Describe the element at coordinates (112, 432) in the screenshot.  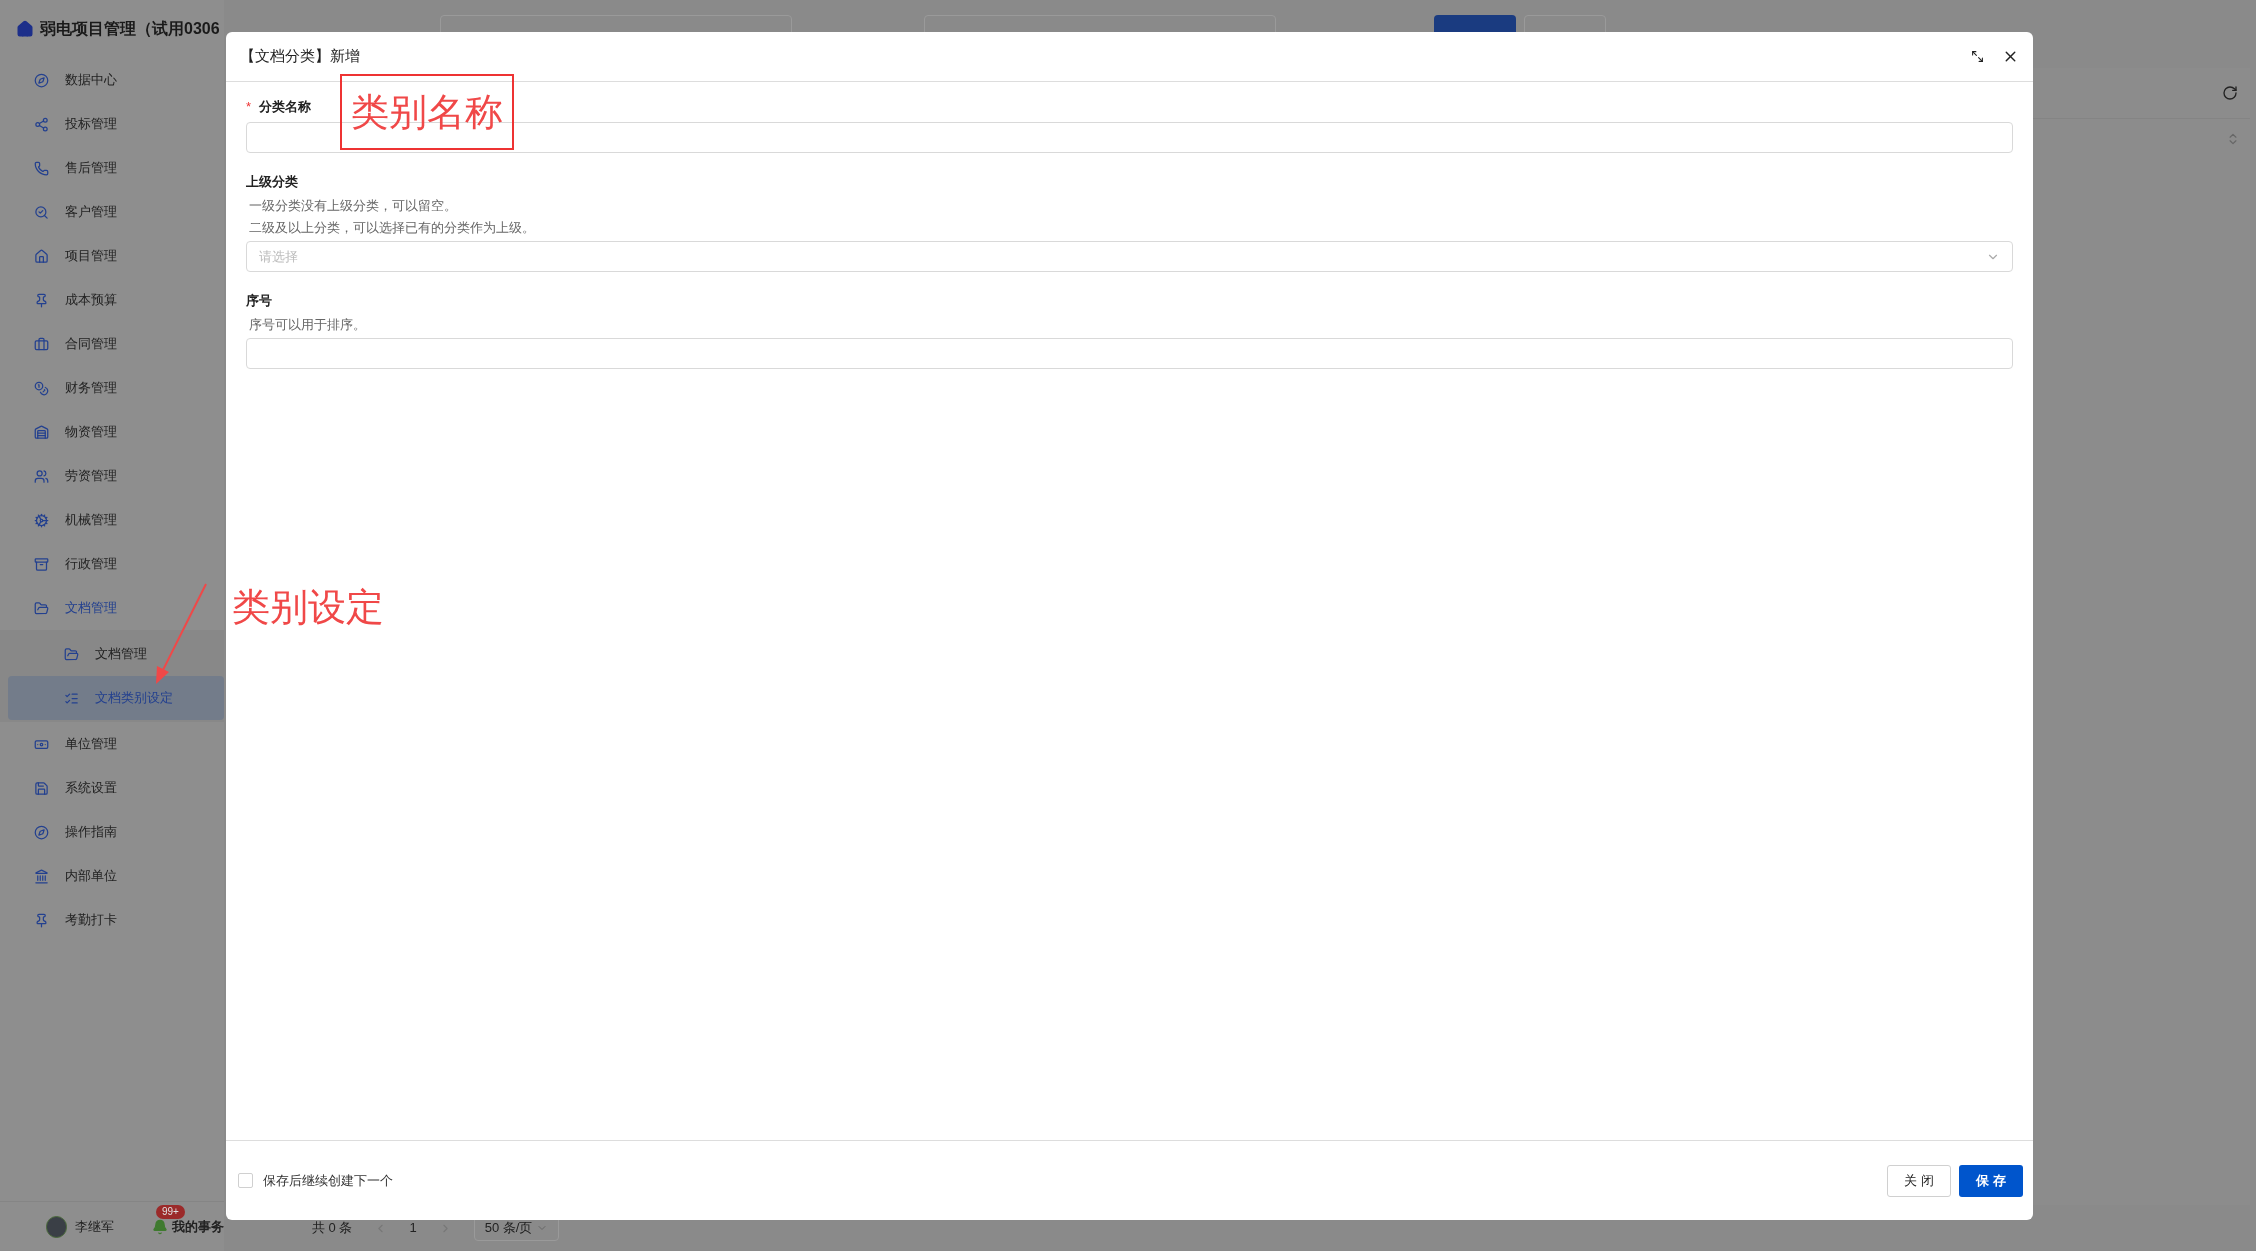
I see `sidebar-item: 物资管理` at that location.